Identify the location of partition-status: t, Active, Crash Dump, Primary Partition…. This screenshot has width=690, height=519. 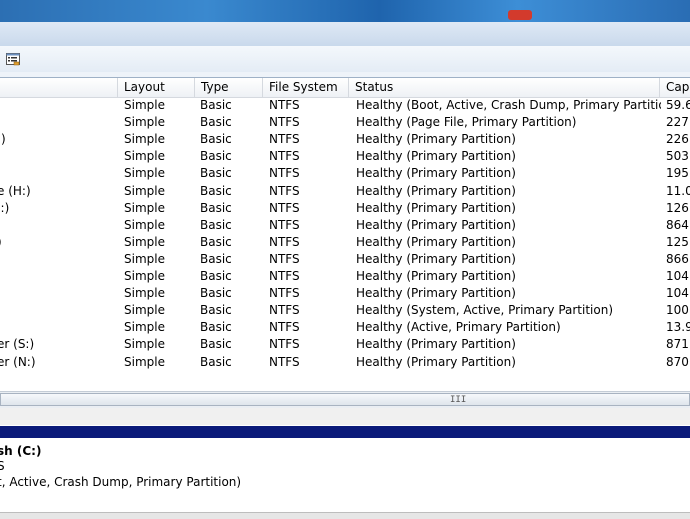
(121, 482).